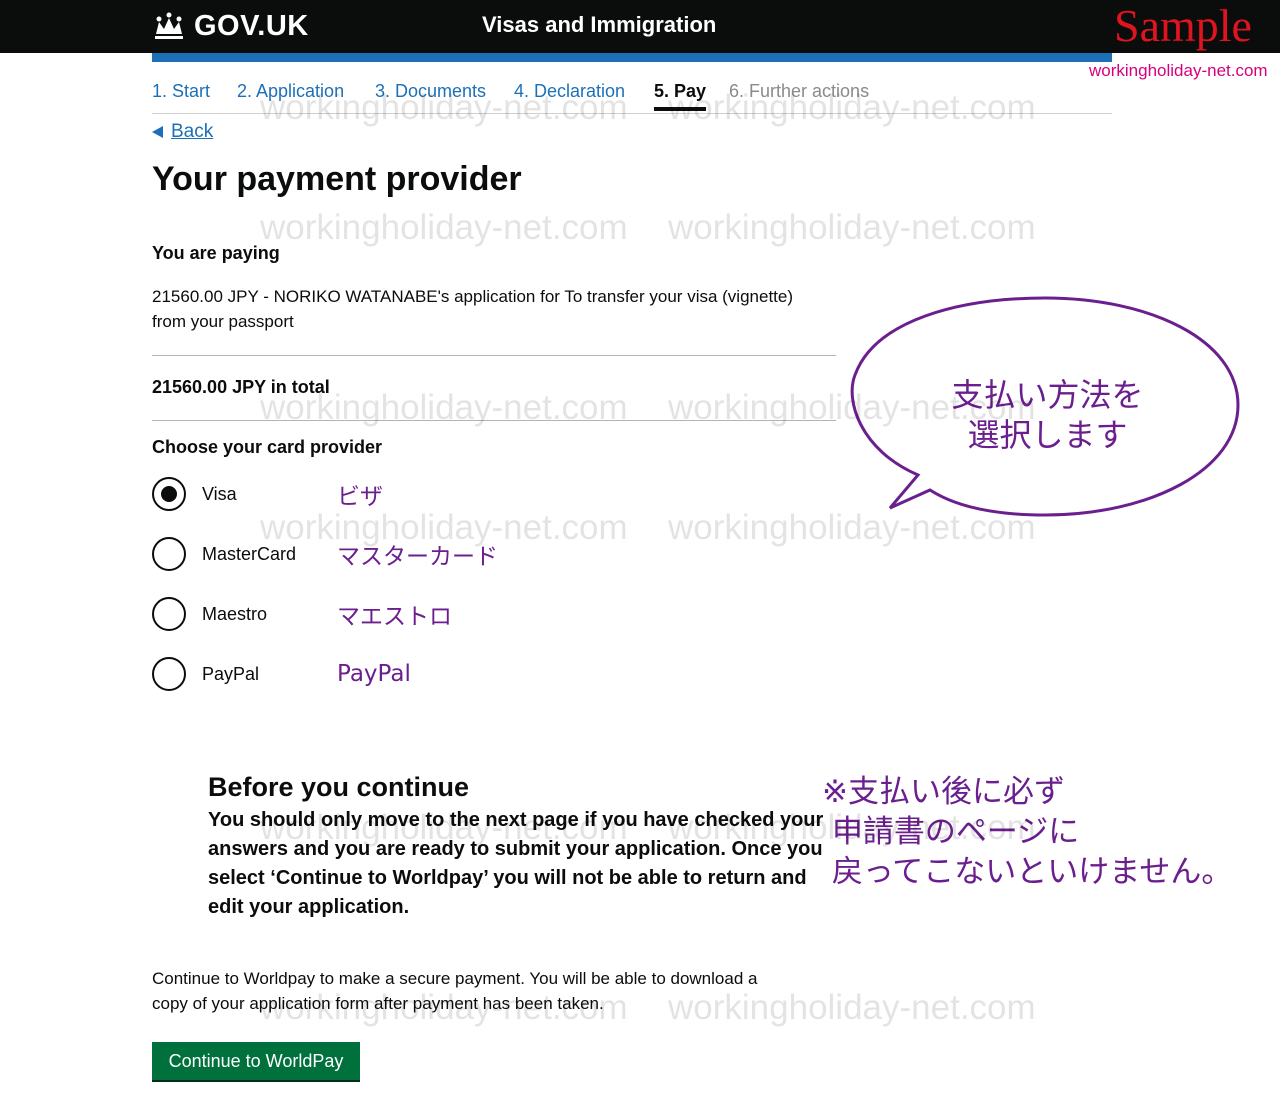  What do you see at coordinates (1183, 25) in the screenshot?
I see `sample-stamp: Sample` at bounding box center [1183, 25].